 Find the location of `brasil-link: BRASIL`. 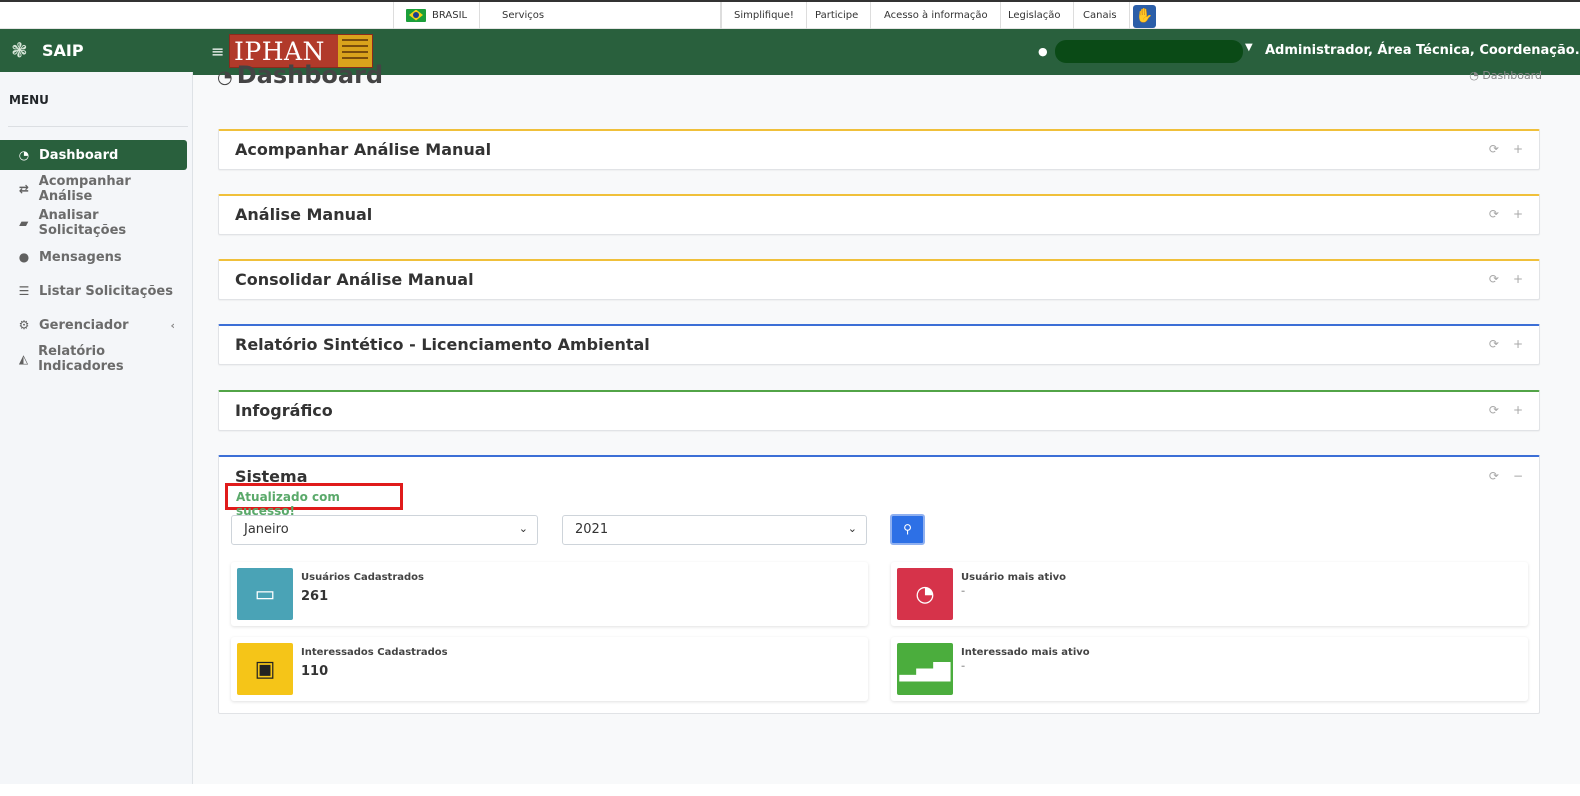

brasil-link: BRASIL is located at coordinates (437, 16).